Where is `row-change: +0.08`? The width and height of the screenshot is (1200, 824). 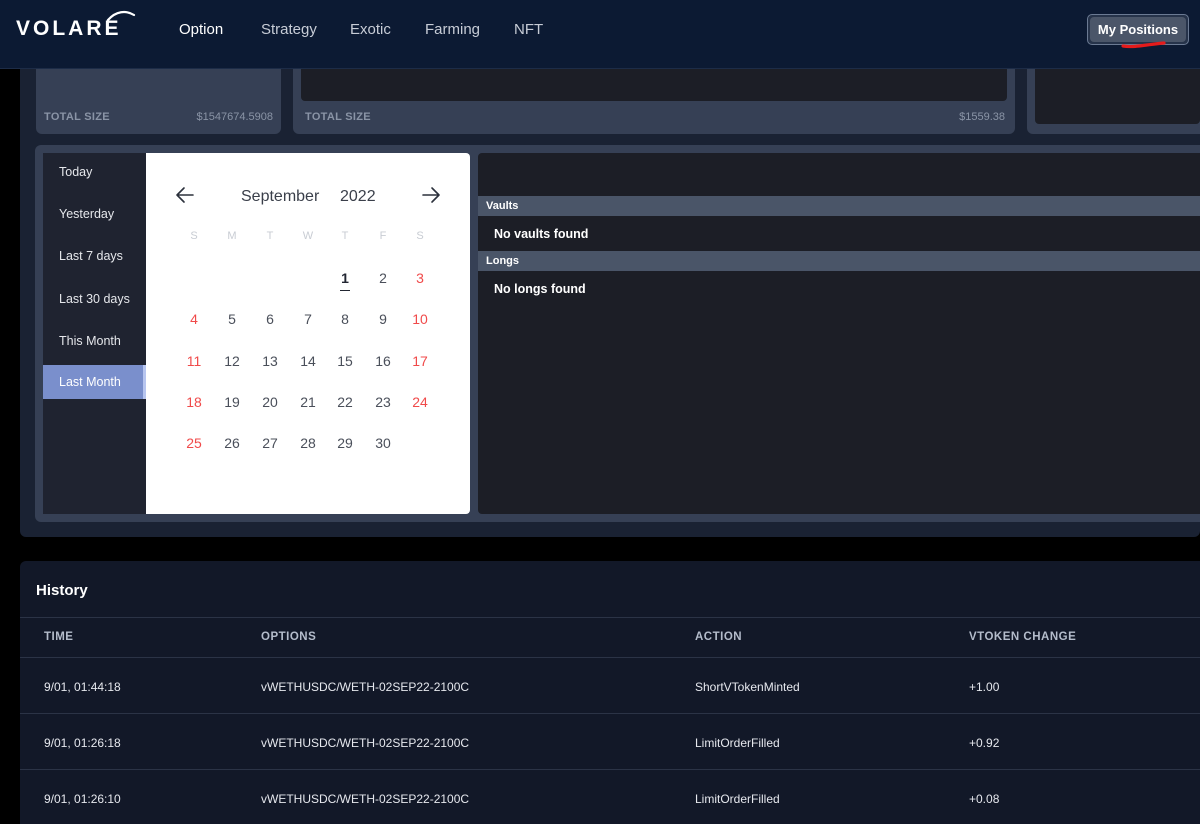 row-change: +0.08 is located at coordinates (984, 799).